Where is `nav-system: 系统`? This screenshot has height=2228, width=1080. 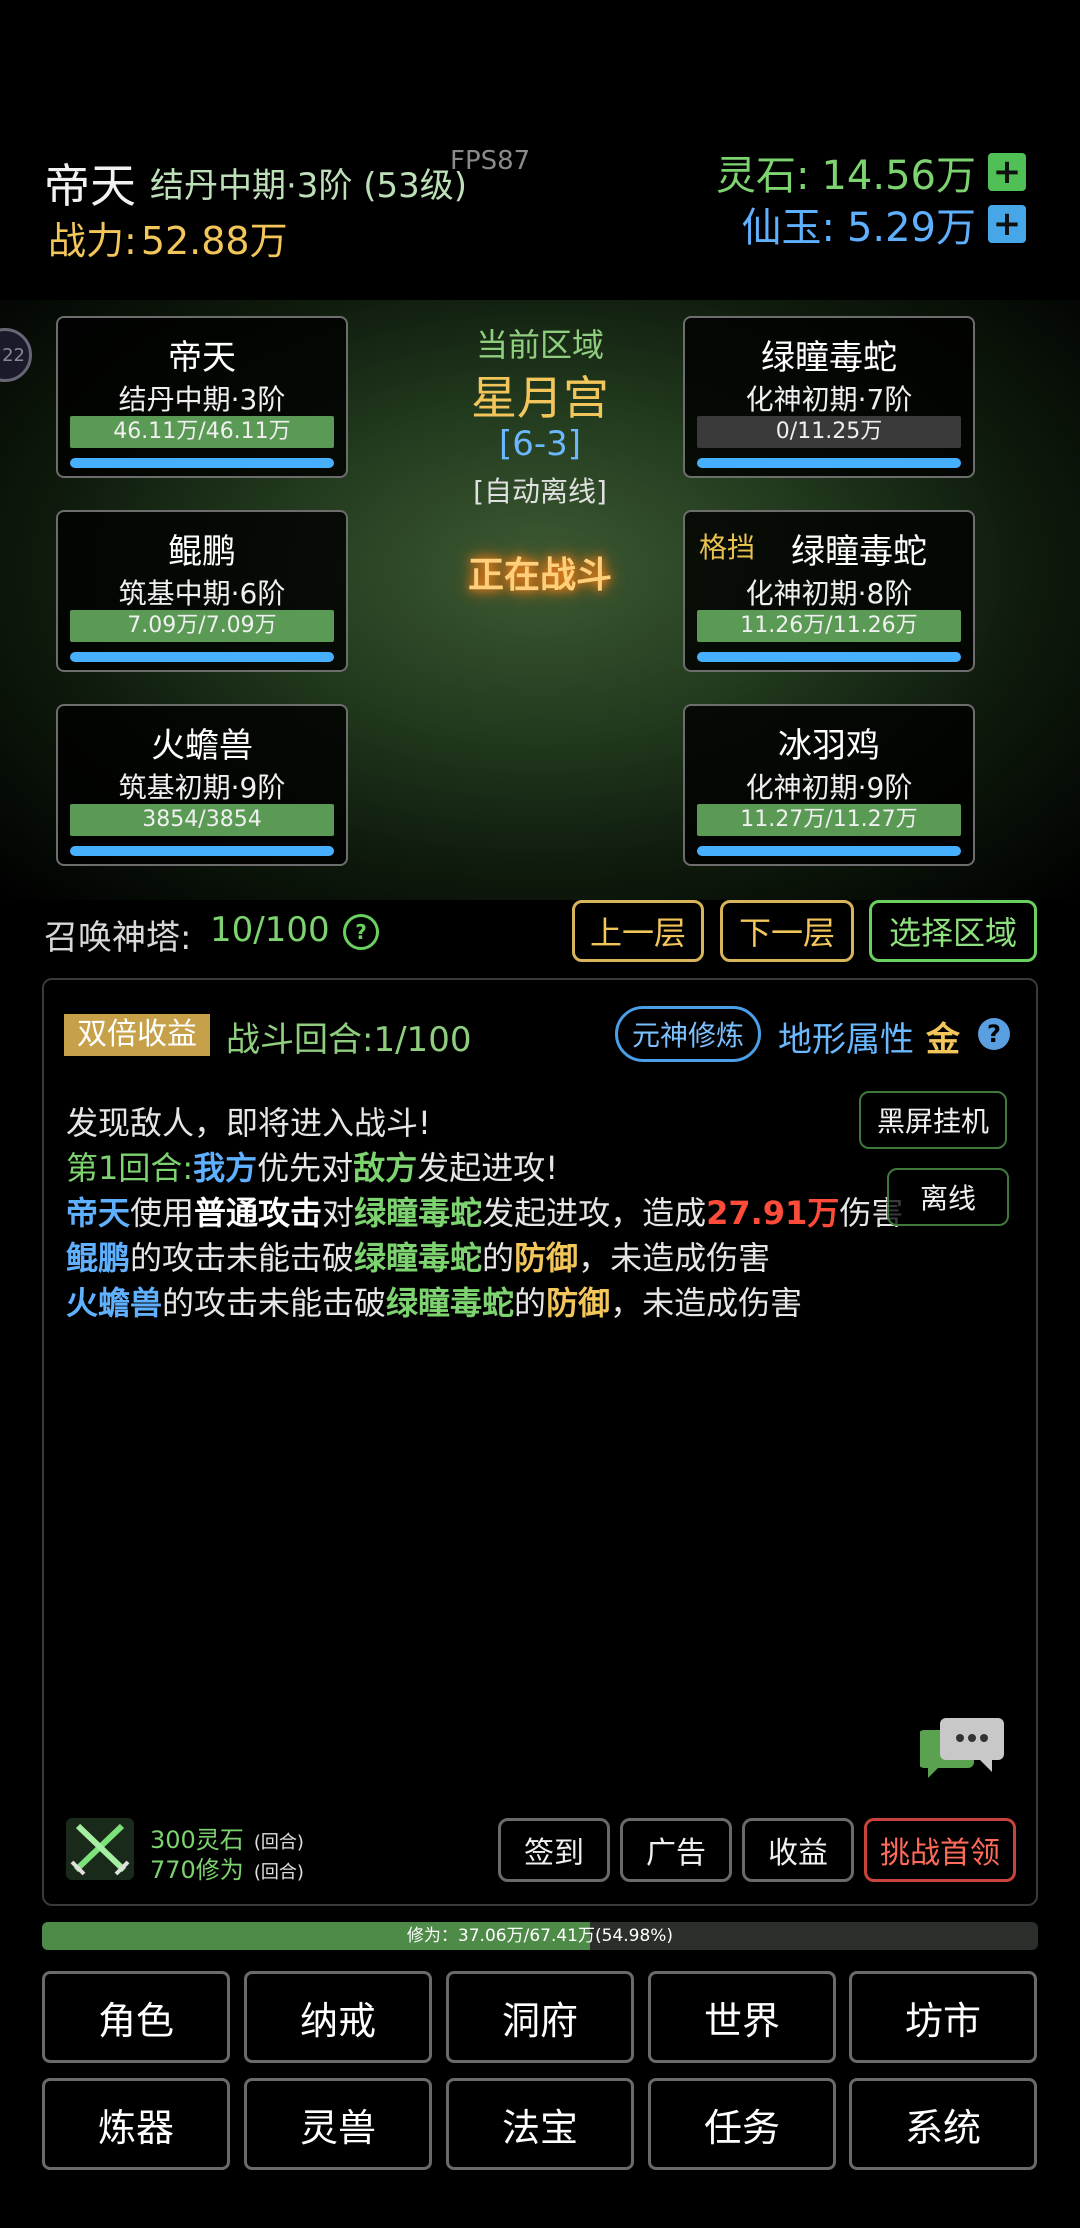
nav-system: 系统 is located at coordinates (943, 2124).